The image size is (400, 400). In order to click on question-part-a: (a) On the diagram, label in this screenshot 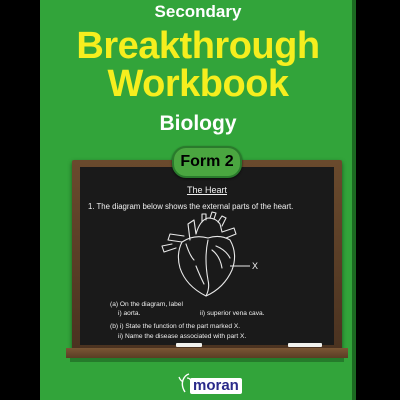, I will do `click(146, 304)`.